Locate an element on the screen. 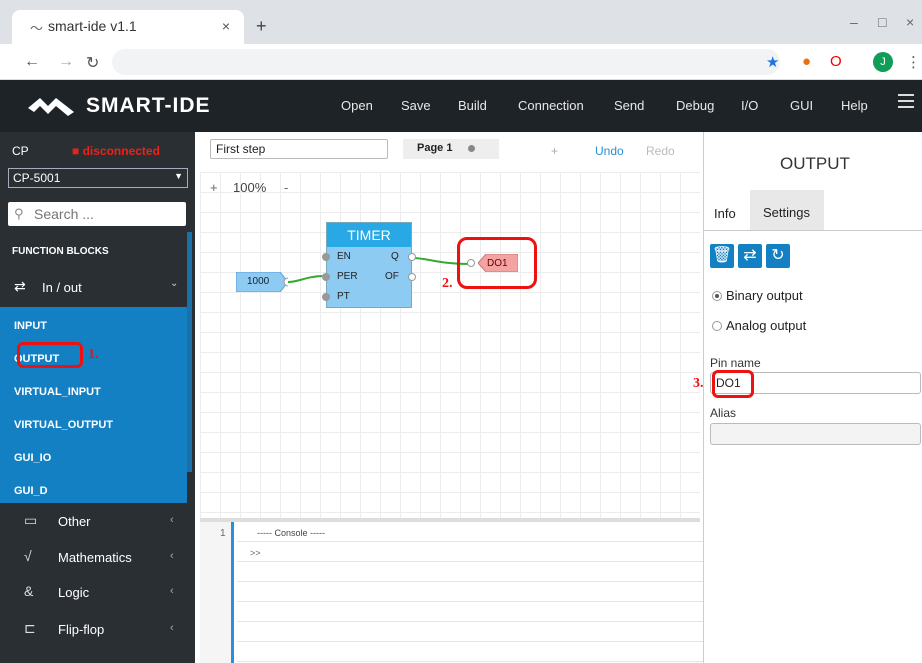 The image size is (922, 663). alias-field is located at coordinates (815, 434).